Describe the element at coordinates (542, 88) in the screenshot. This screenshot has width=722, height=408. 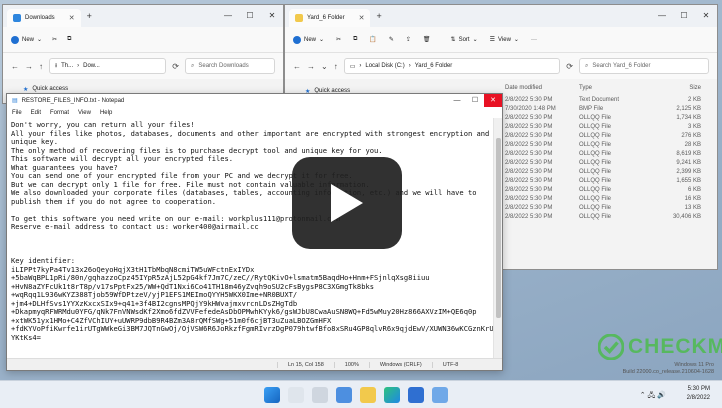
I see `column-date-modified: Date modified` at that location.